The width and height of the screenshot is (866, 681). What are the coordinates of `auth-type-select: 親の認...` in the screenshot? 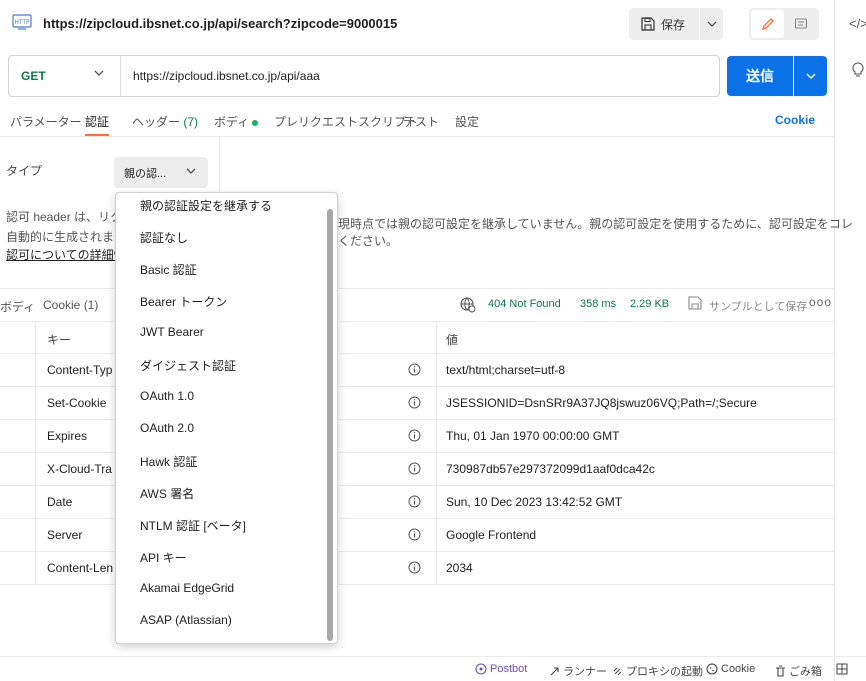 It's located at (161, 172).